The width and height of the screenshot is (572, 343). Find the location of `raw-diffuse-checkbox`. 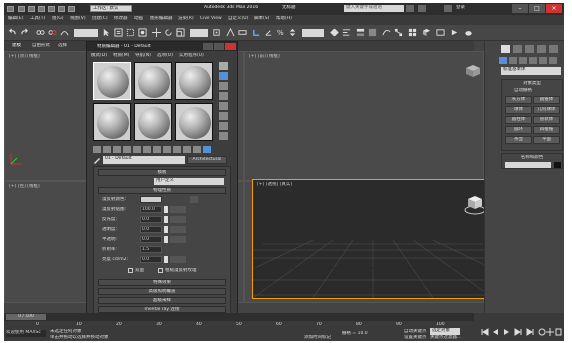

raw-diffuse-checkbox is located at coordinates (160, 270).